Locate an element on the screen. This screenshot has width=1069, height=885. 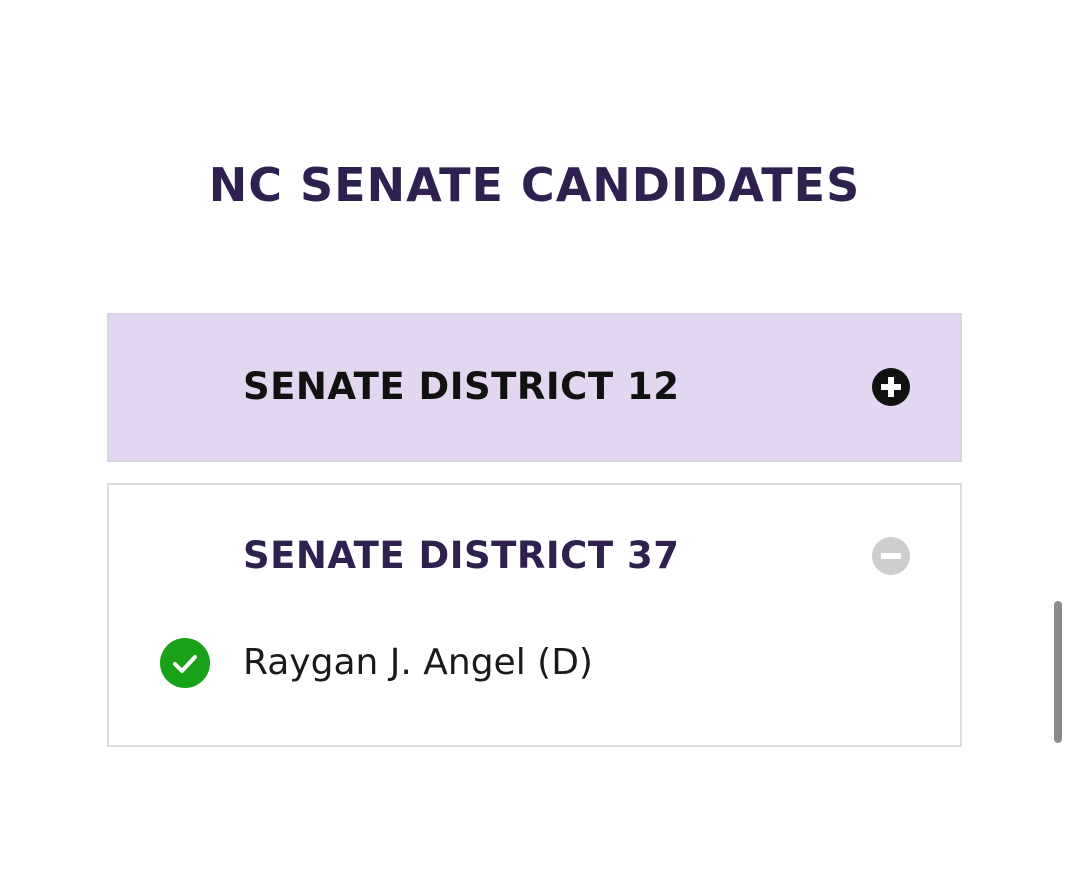
page-title: NC SENATE CANDIDATES is located at coordinates (534, 185).